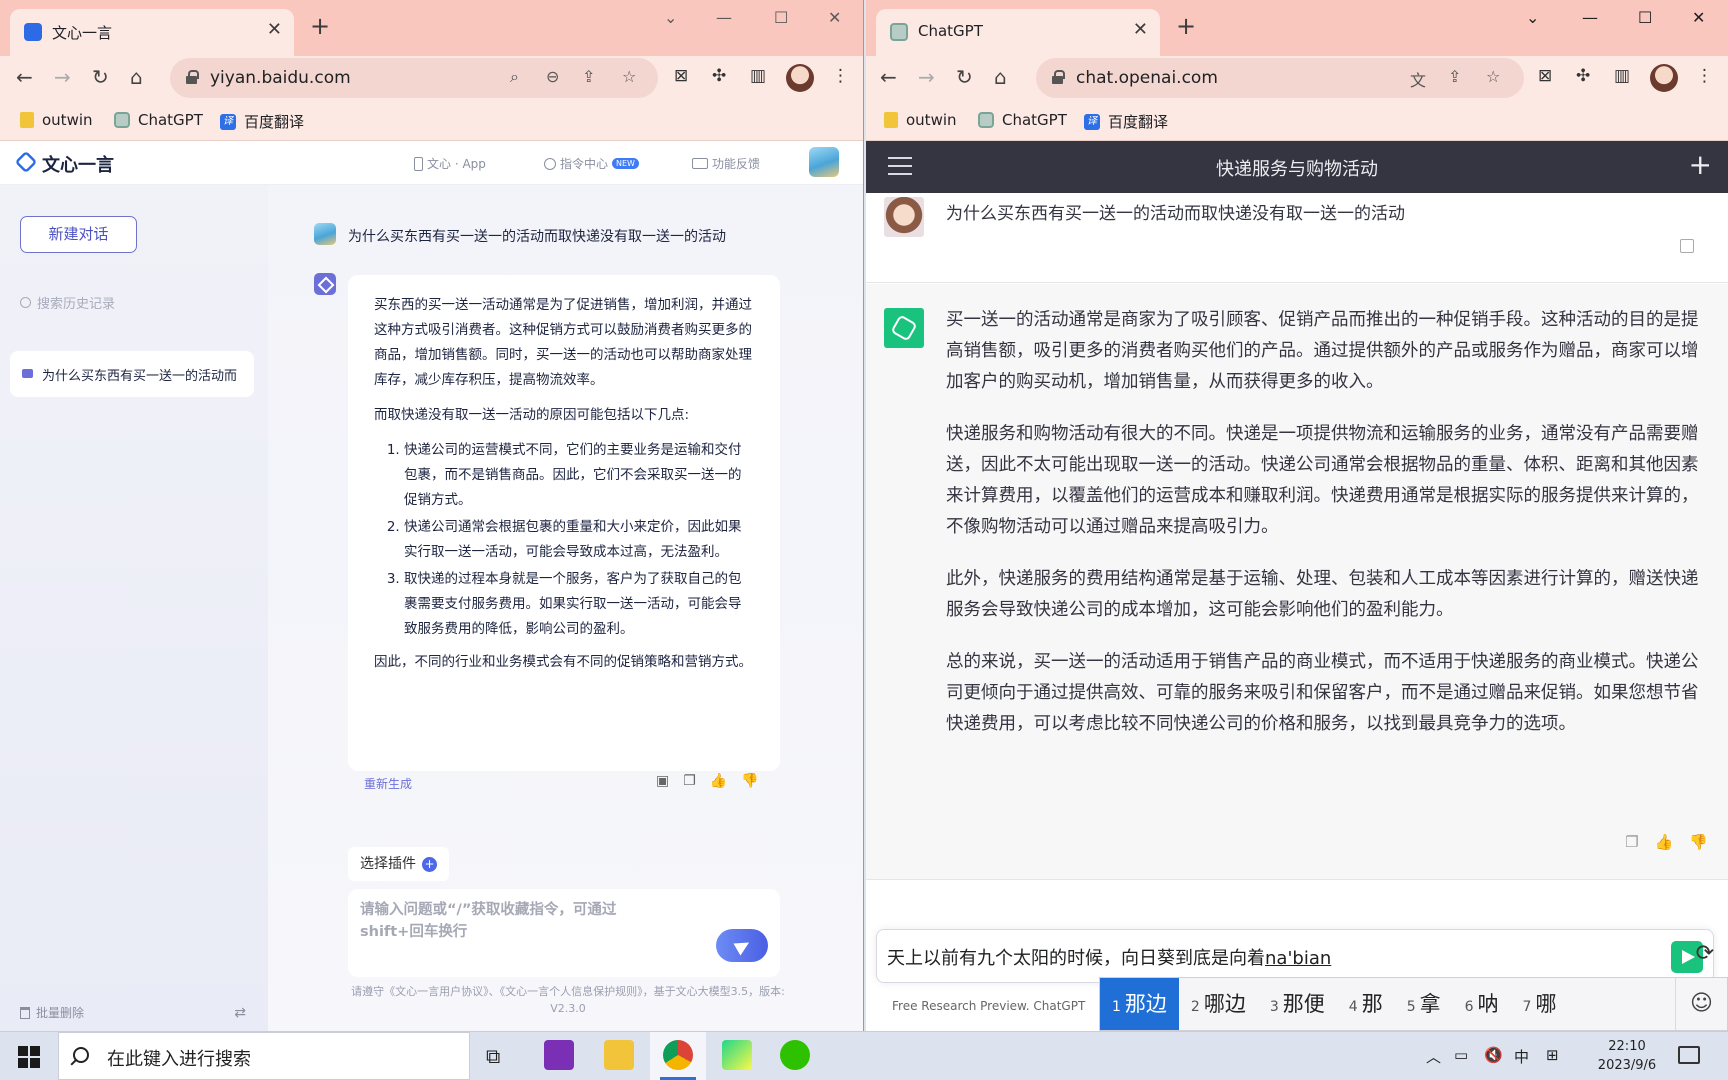  What do you see at coordinates (824, 162) in the screenshot?
I see `user-avatar` at bounding box center [824, 162].